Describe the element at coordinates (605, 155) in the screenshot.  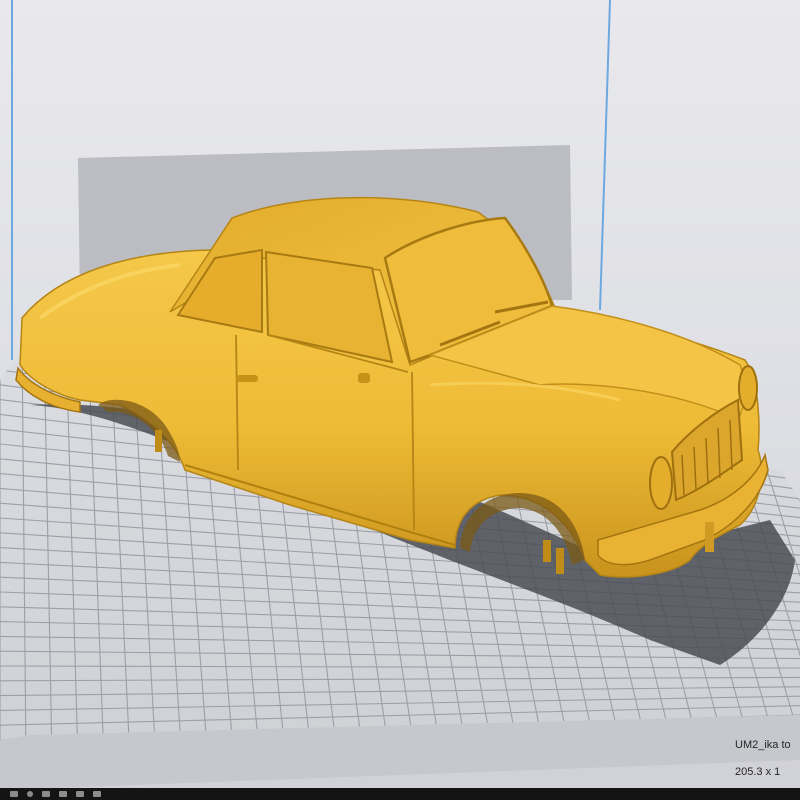
I see `volume-edge-right` at that location.